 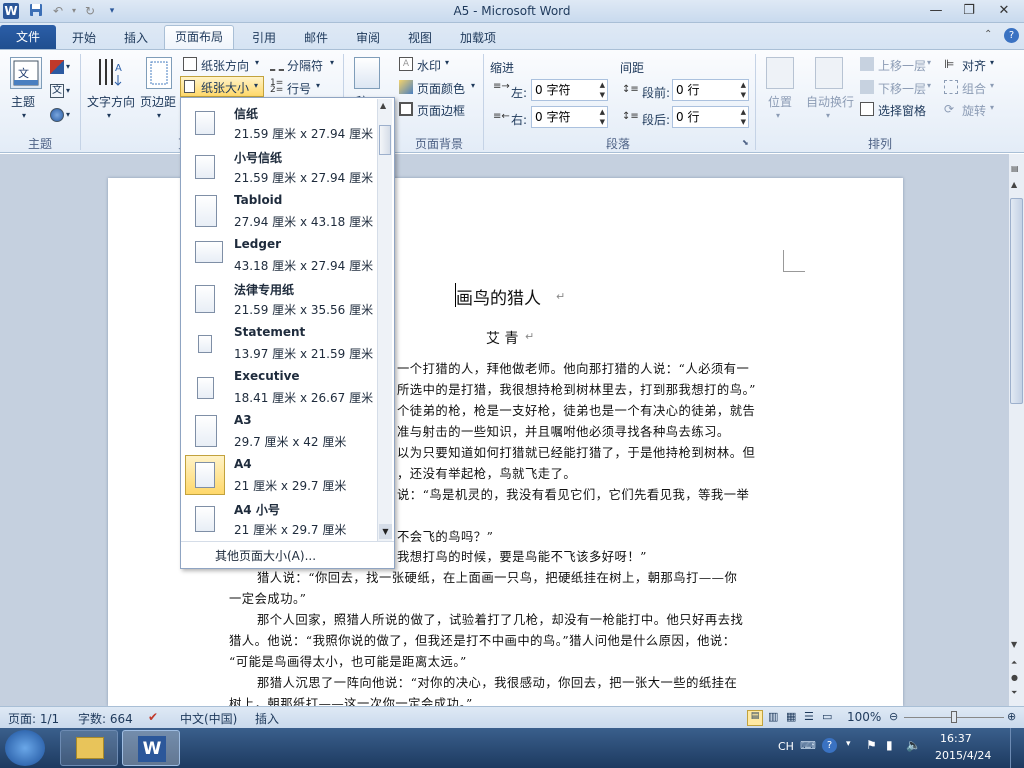 I want to click on minimize-ribbon-icon: ⌃, so click(x=991, y=36).